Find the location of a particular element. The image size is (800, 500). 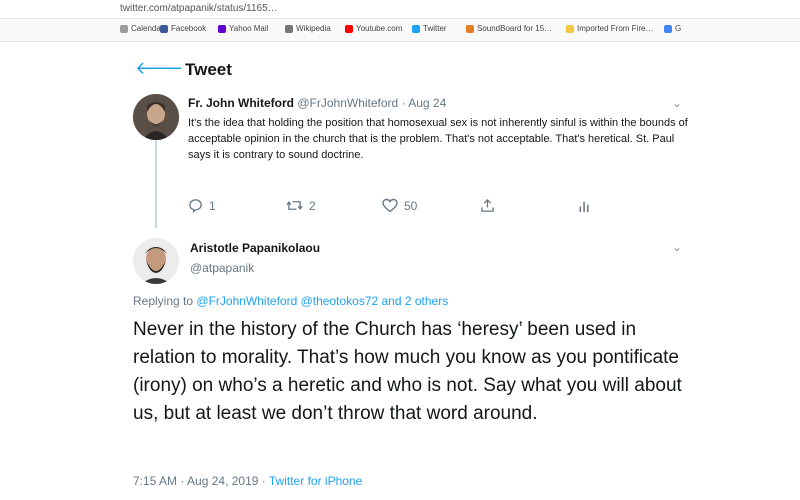

like-count: 50 is located at coordinates (411, 205).